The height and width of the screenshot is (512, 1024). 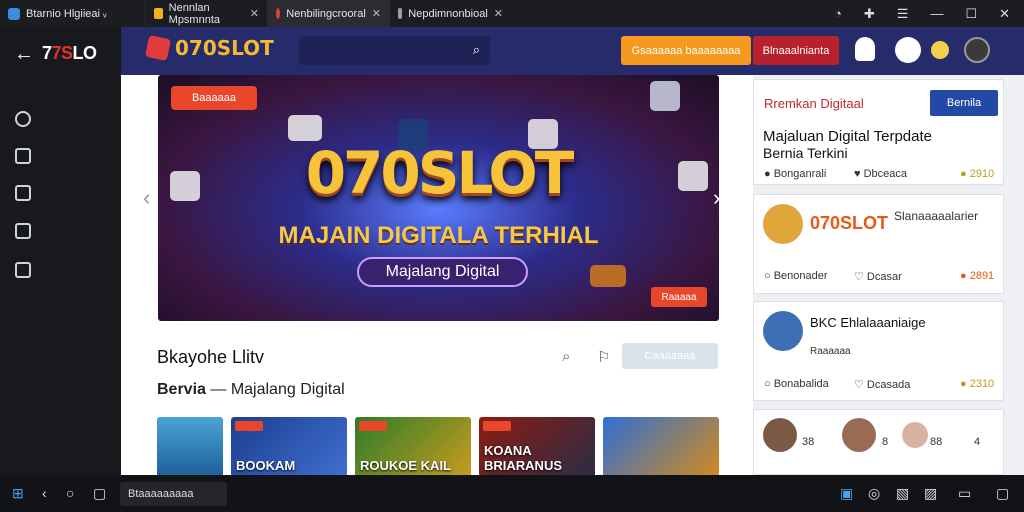 I want to click on back-arrow-icon: ←, so click(x=24, y=54).